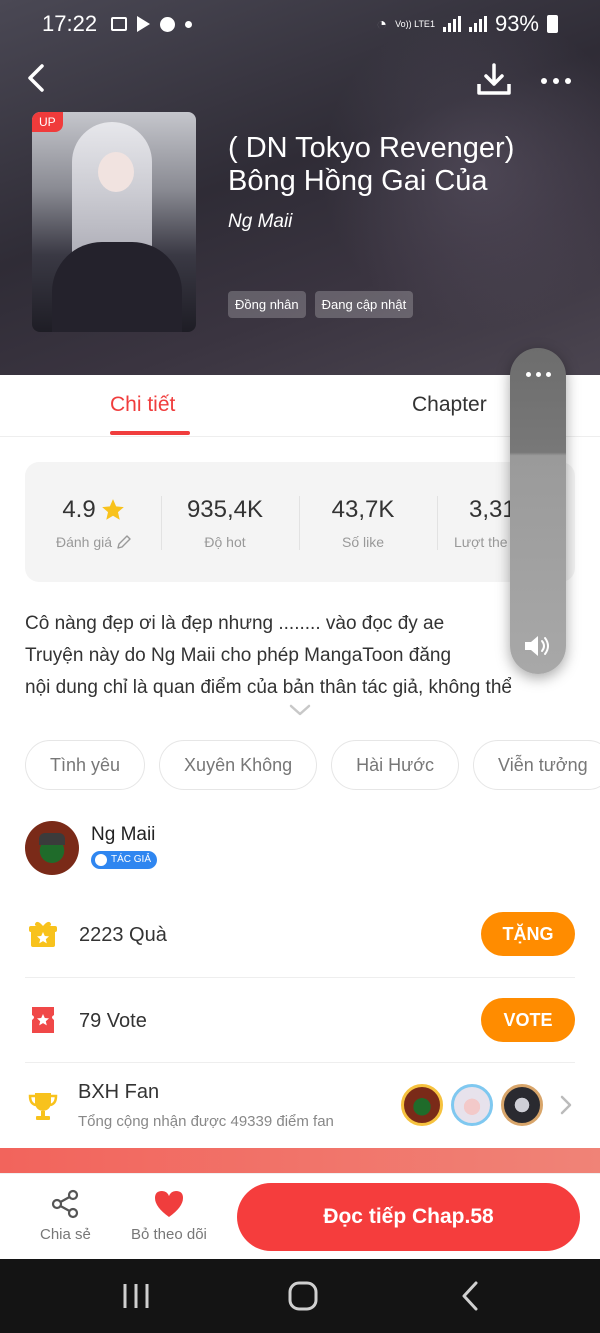 This screenshot has width=600, height=1333. I want to click on hot-label: Độ hot, so click(225, 542).